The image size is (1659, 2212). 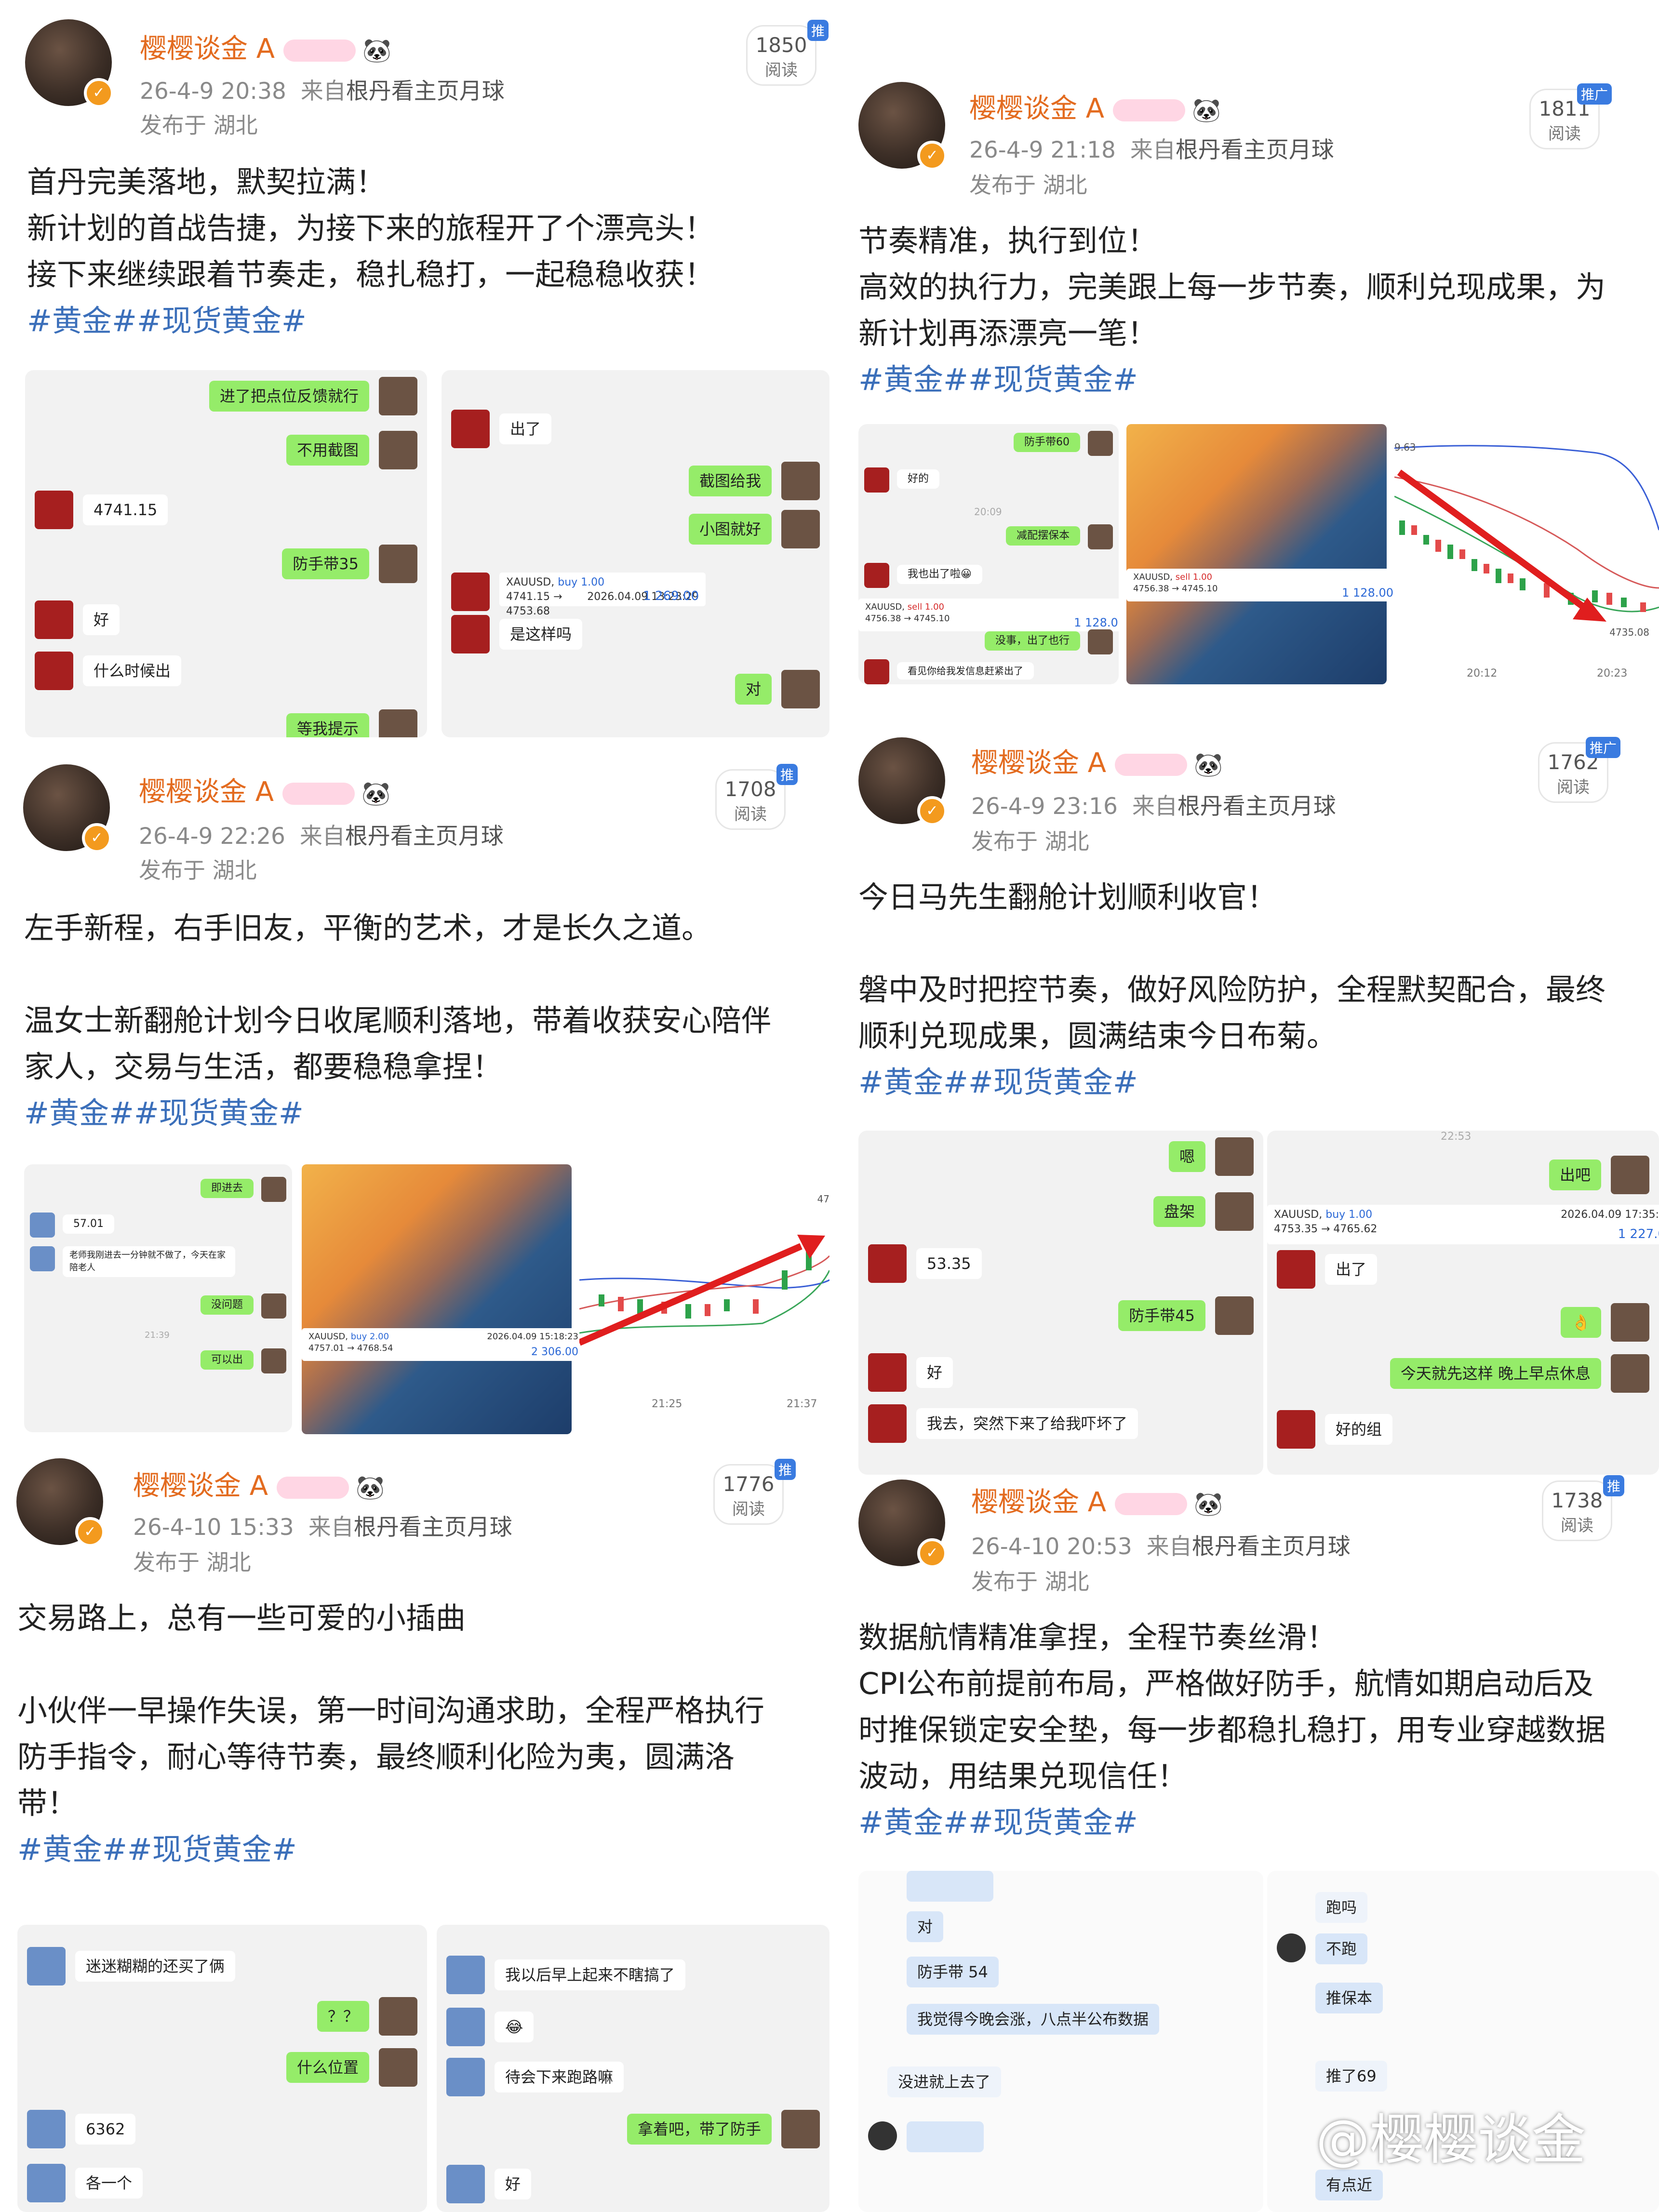 What do you see at coordinates (132, 670) in the screenshot?
I see `chat-message: 什么时候出` at bounding box center [132, 670].